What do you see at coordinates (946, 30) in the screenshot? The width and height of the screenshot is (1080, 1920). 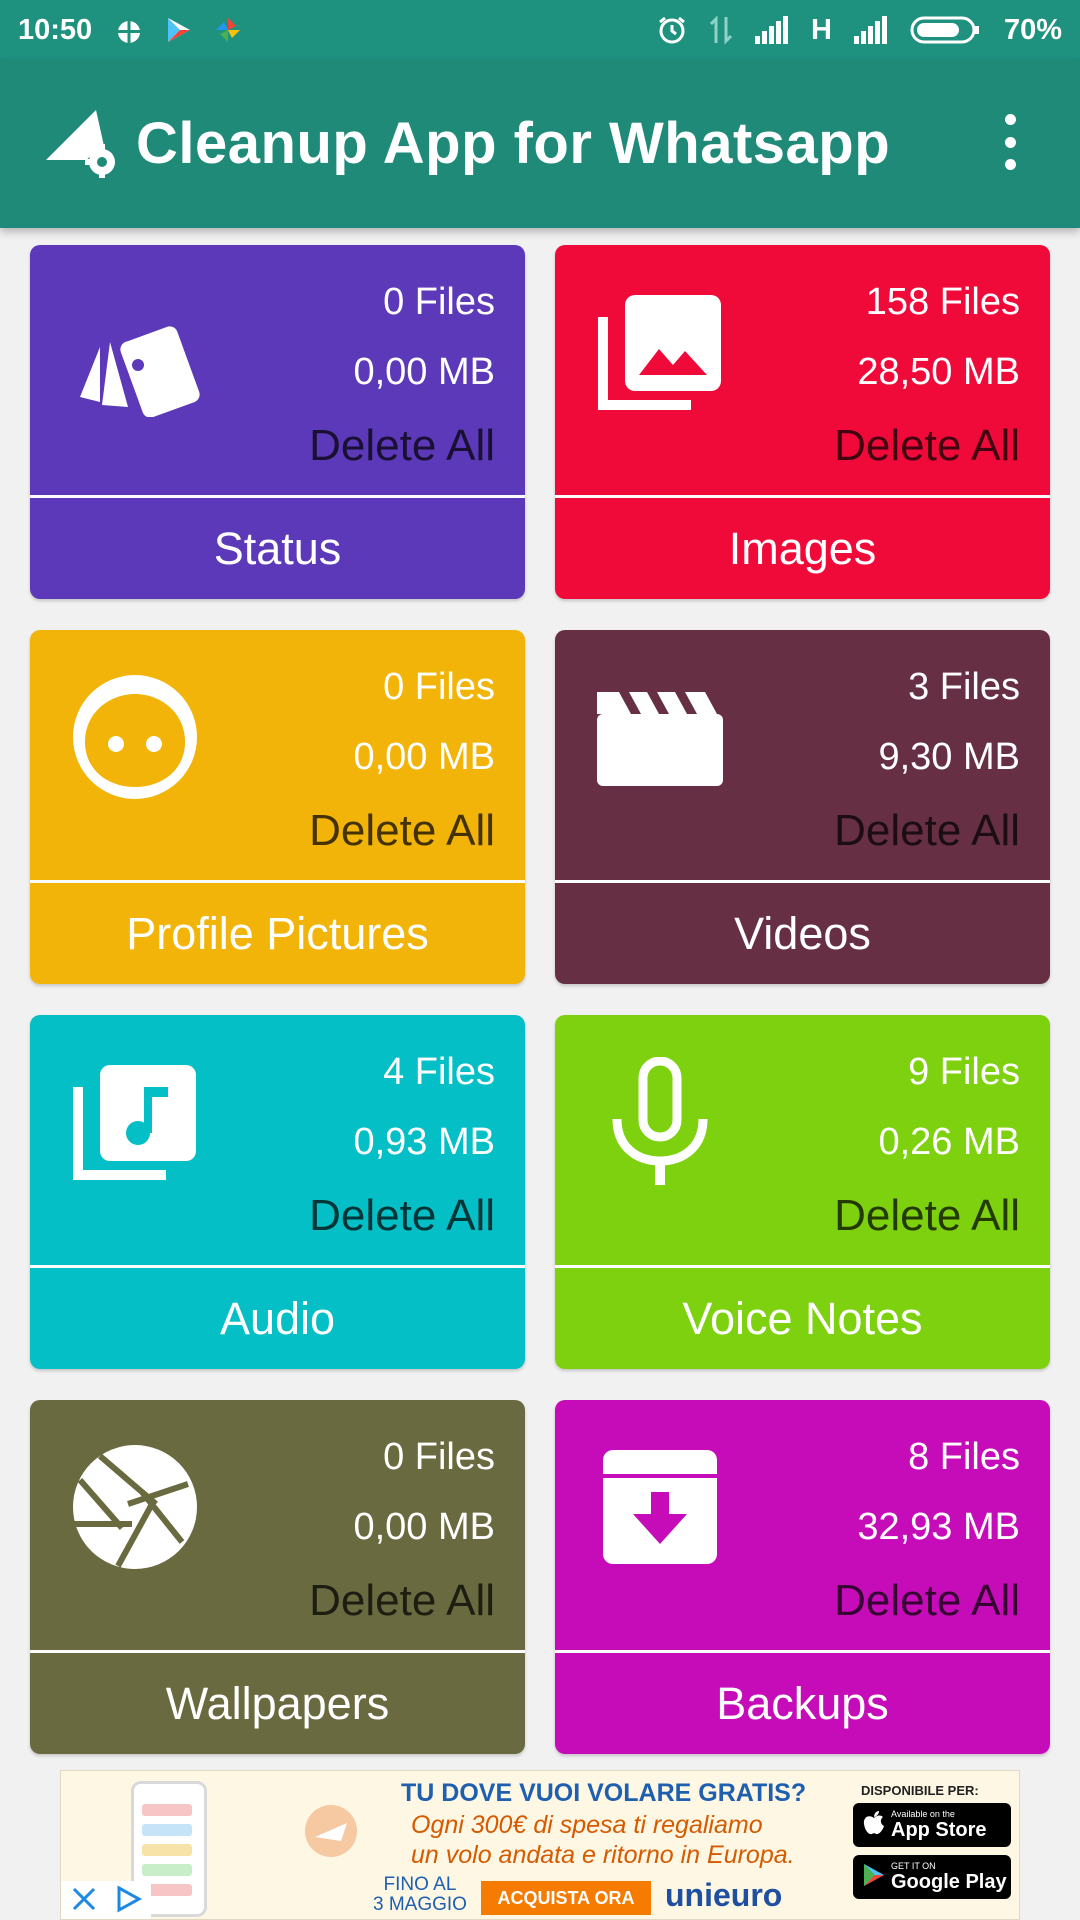 I see `battery-icon` at bounding box center [946, 30].